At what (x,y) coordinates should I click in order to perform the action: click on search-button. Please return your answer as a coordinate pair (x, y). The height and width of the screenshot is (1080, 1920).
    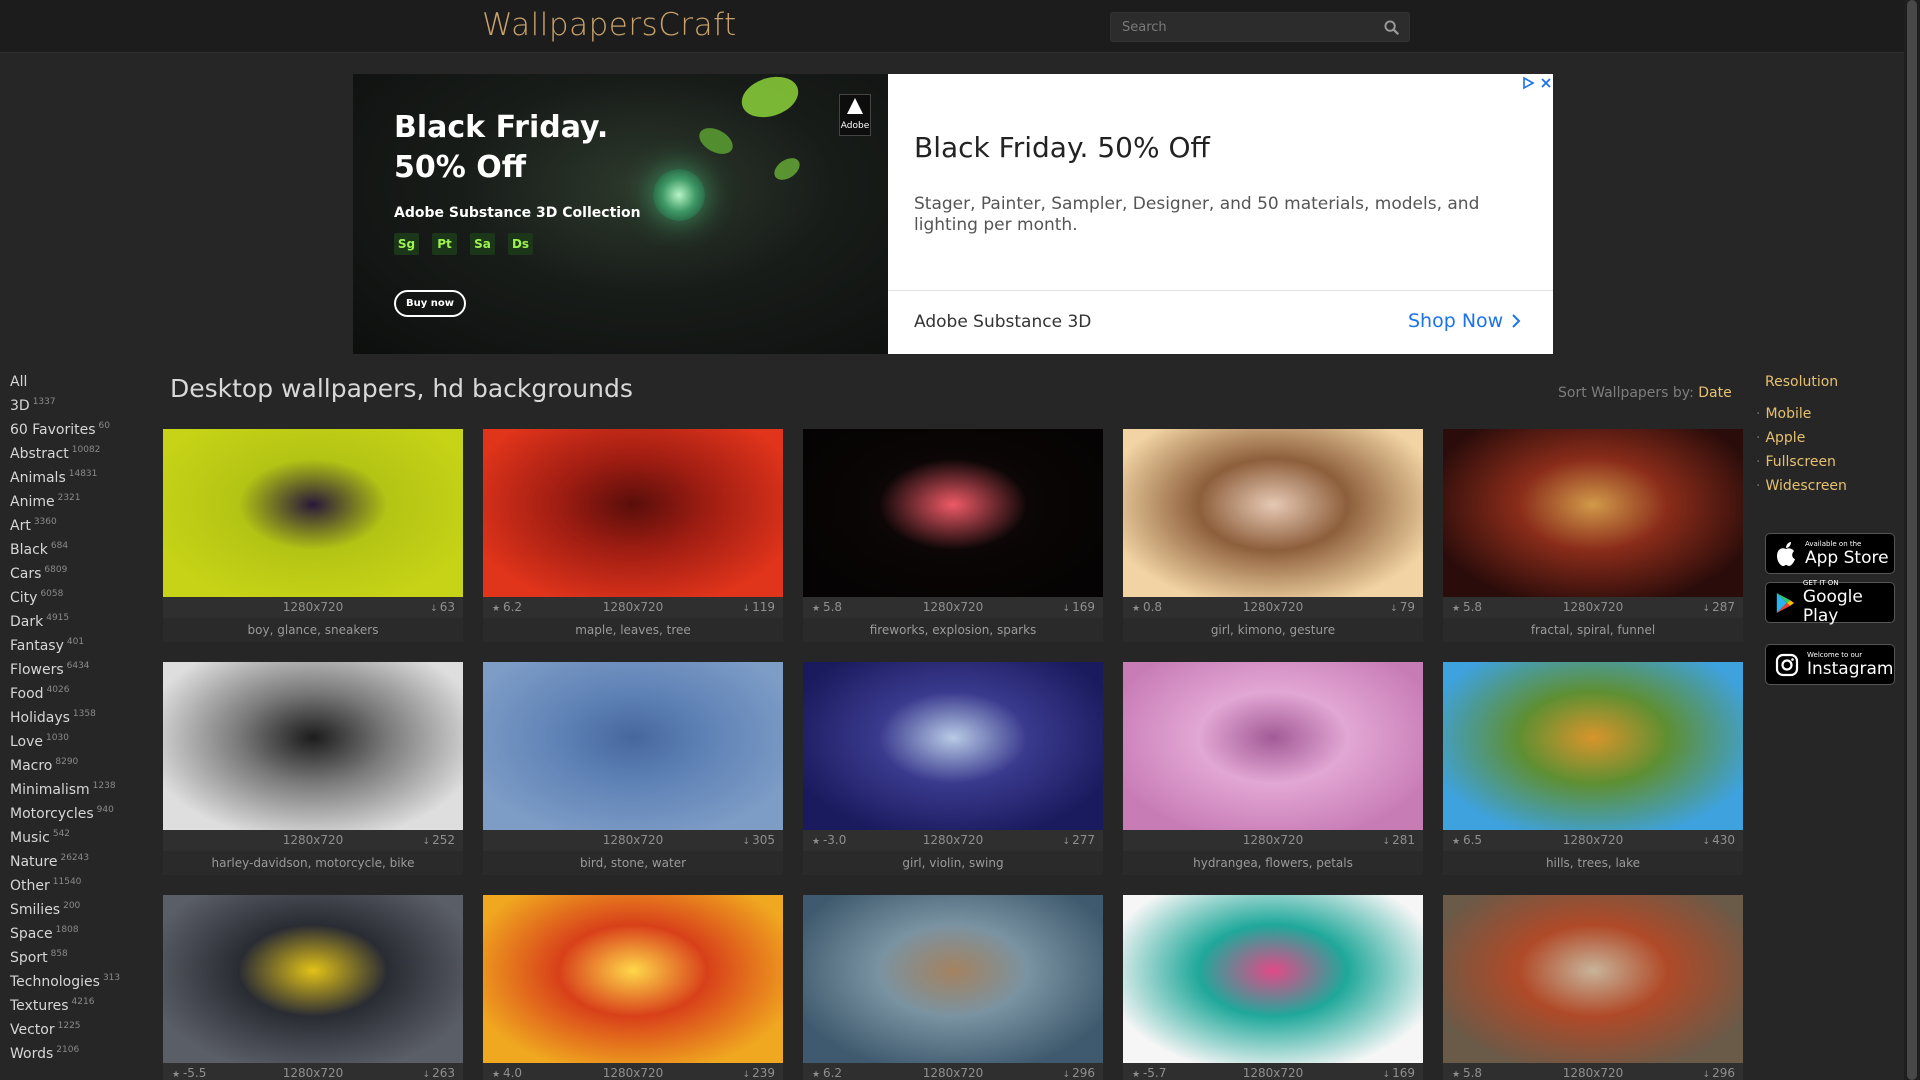
    Looking at the image, I should click on (1391, 27).